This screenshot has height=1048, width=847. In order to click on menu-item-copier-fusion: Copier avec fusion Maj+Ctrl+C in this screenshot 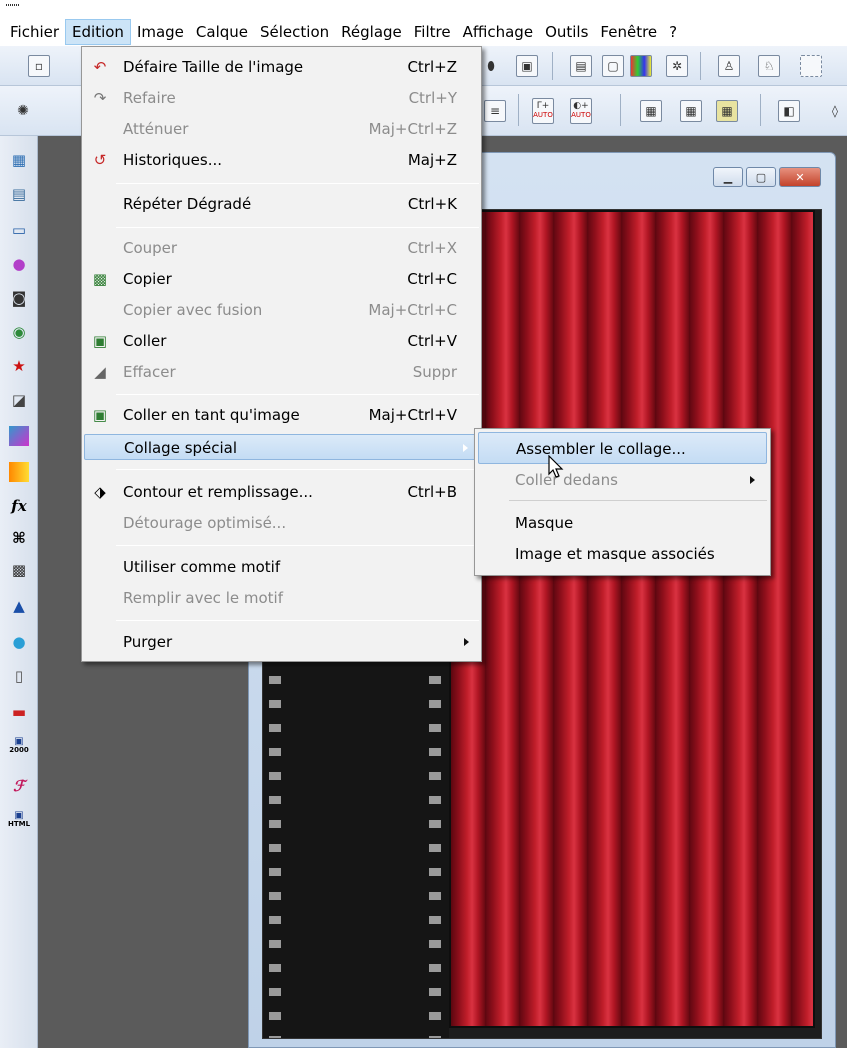, I will do `click(281, 310)`.